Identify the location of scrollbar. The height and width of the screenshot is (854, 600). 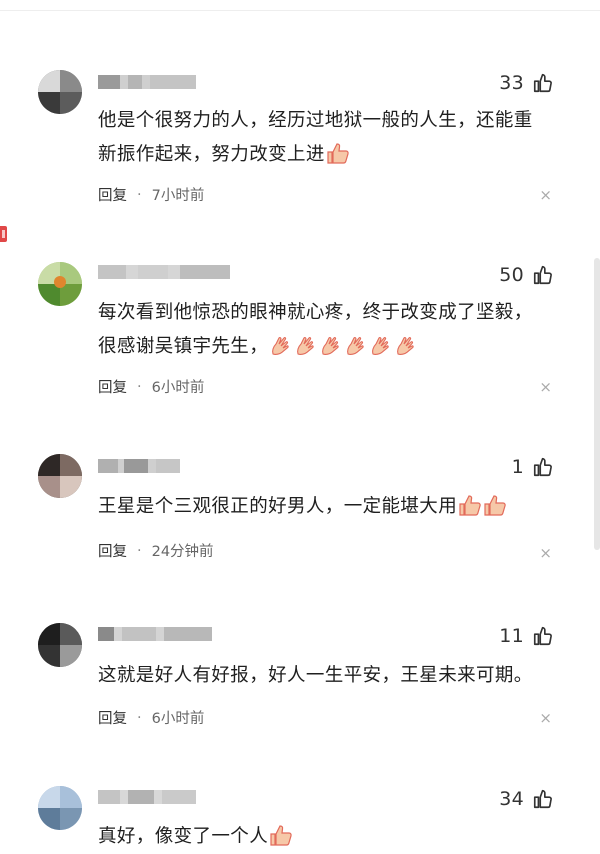
(597, 404).